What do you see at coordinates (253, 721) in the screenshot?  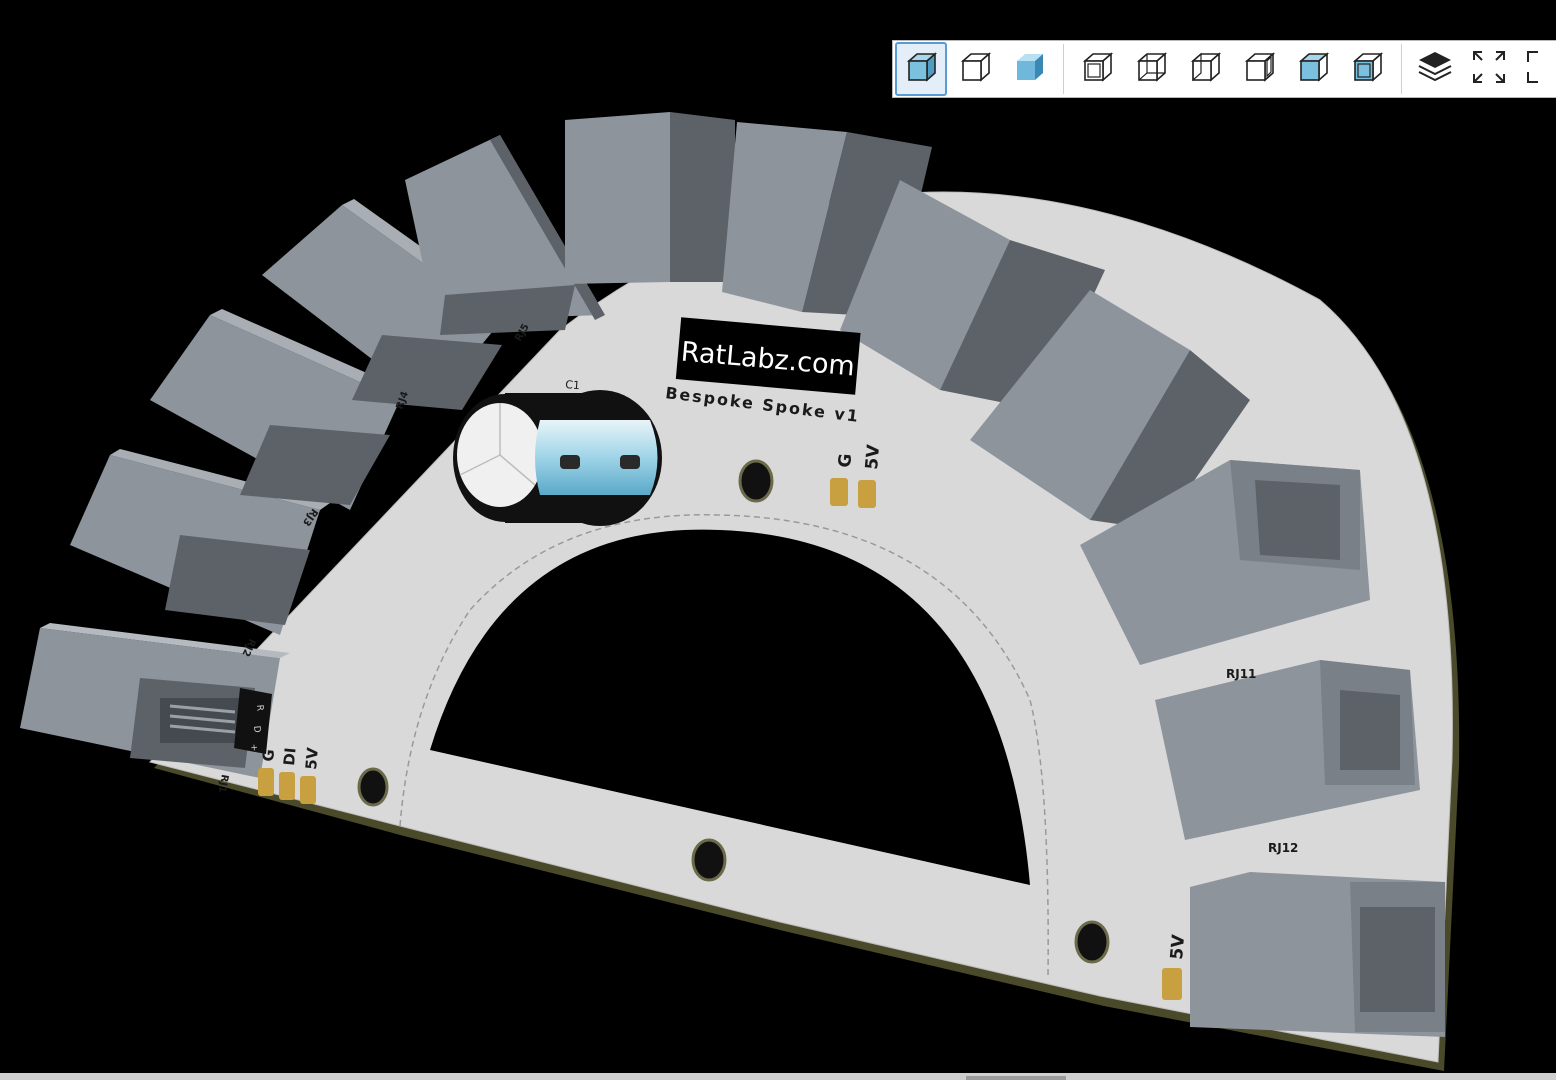 I see `header-block: R D +` at bounding box center [253, 721].